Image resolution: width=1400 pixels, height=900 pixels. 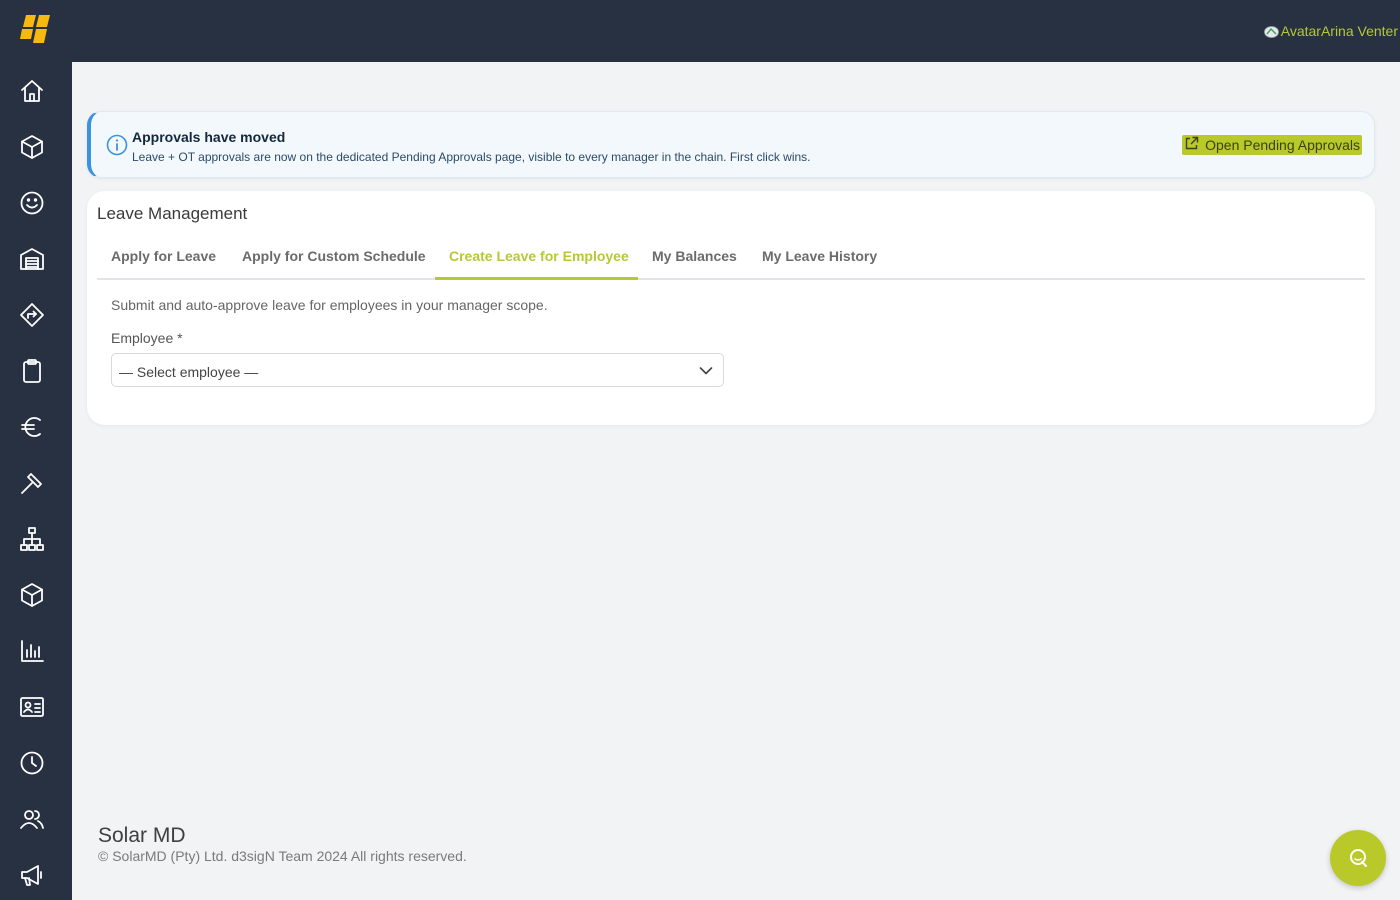 I want to click on top-bar: AvatarArina Venter, so click(x=700, y=31).